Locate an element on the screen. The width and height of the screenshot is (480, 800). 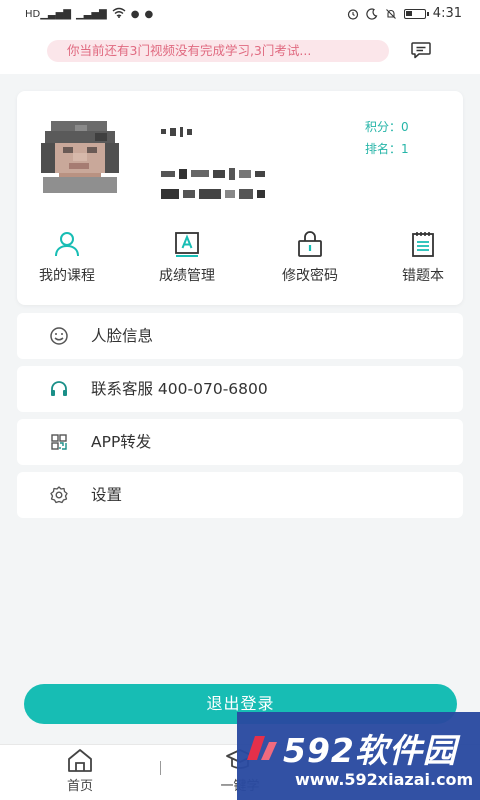
menu-settings-label: 设置 is located at coordinates (107, 495).